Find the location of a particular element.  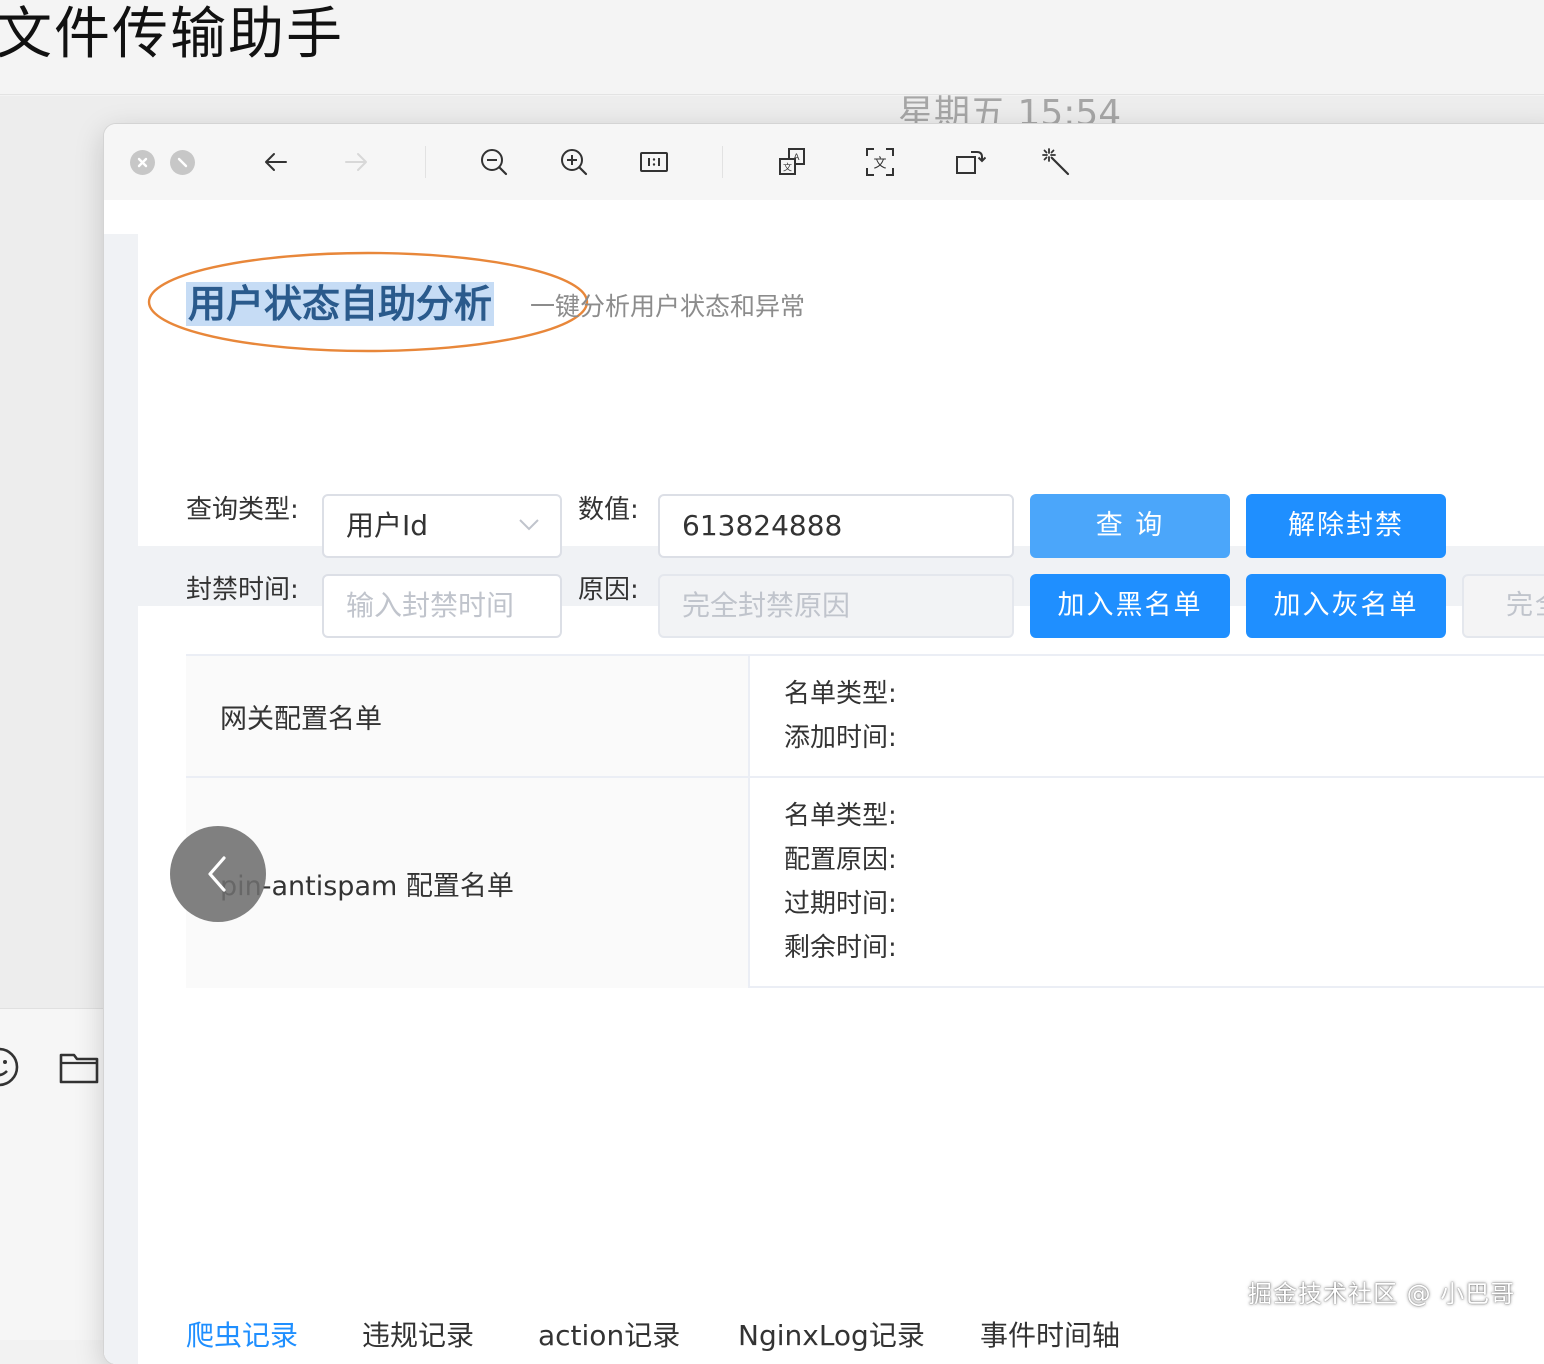

rotate-button is located at coordinates (970, 162).